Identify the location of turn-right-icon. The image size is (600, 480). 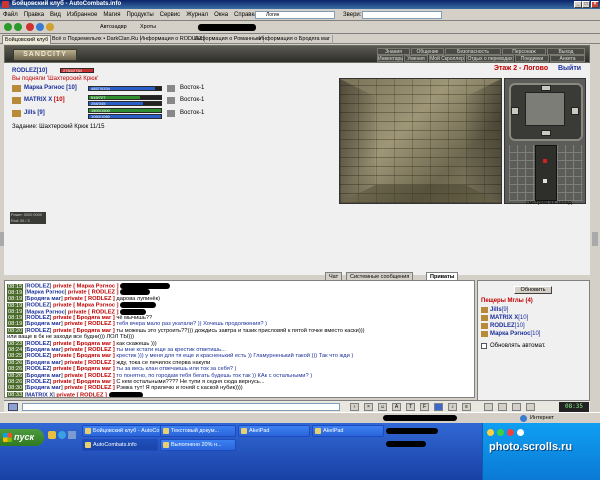
(575, 111).